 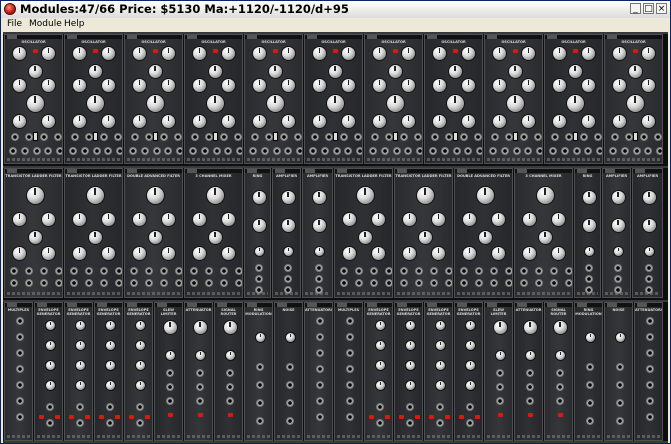 I want to click on red-orb-icon, so click(x=10, y=9).